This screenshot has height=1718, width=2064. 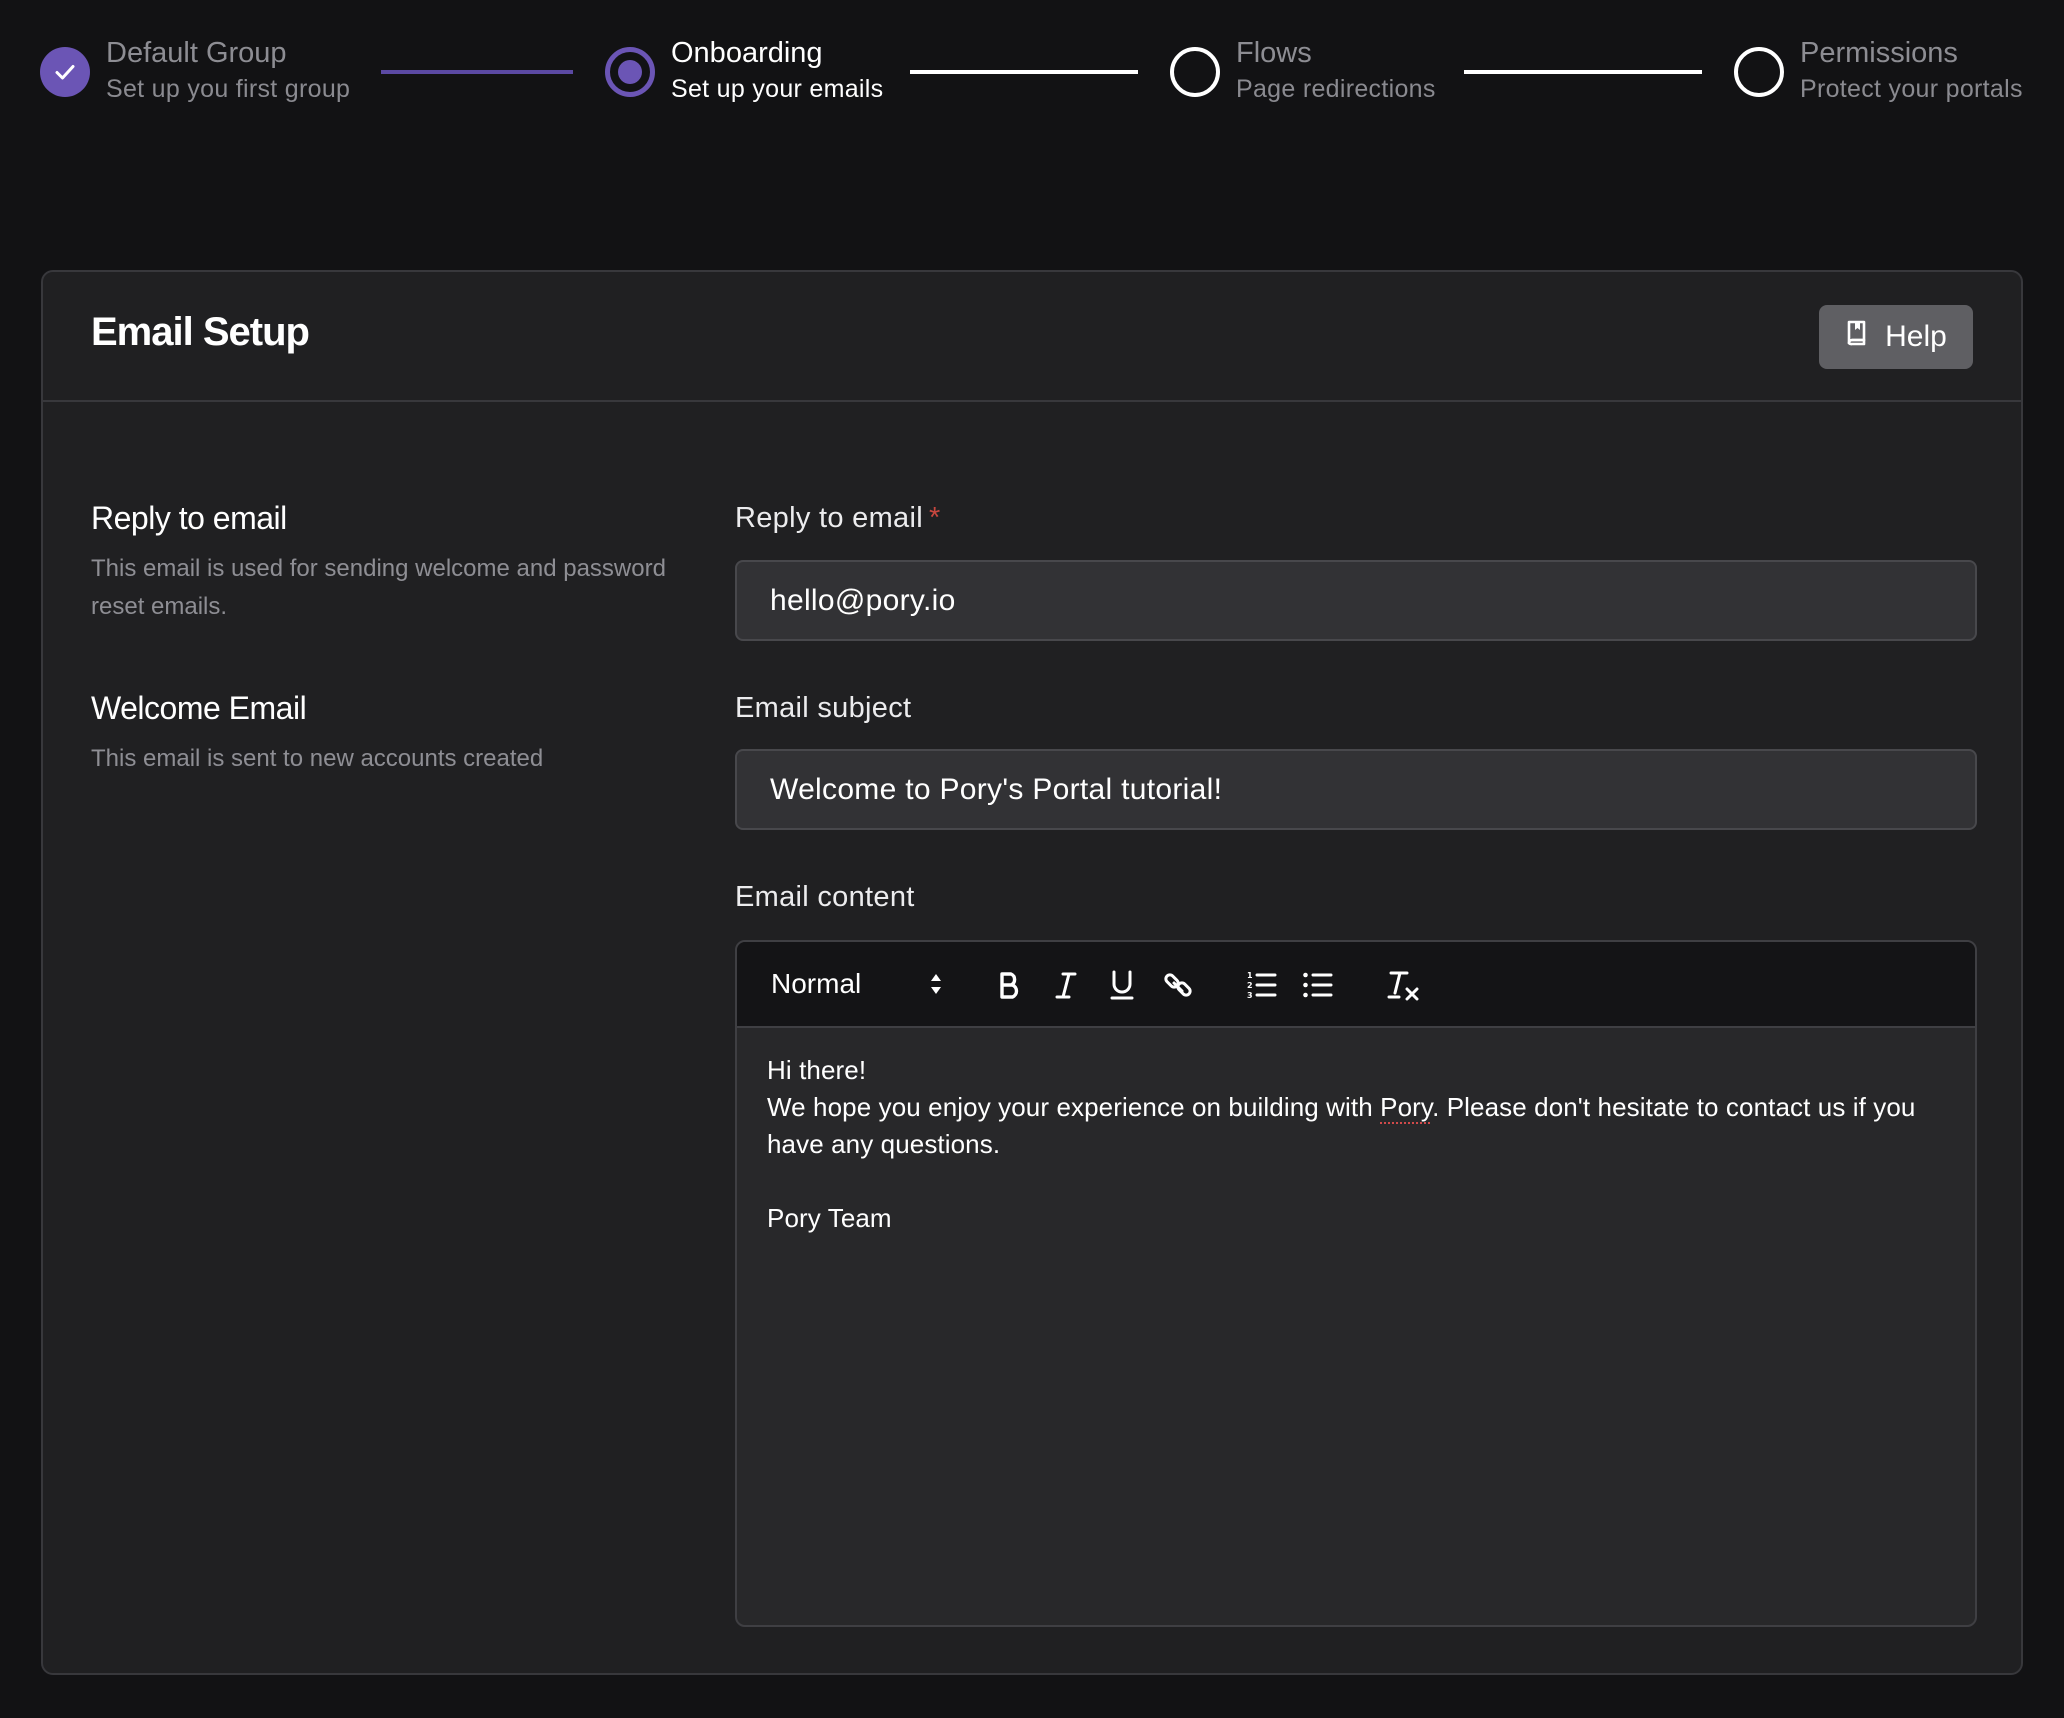 What do you see at coordinates (1916, 336) in the screenshot?
I see `help-label: Help` at bounding box center [1916, 336].